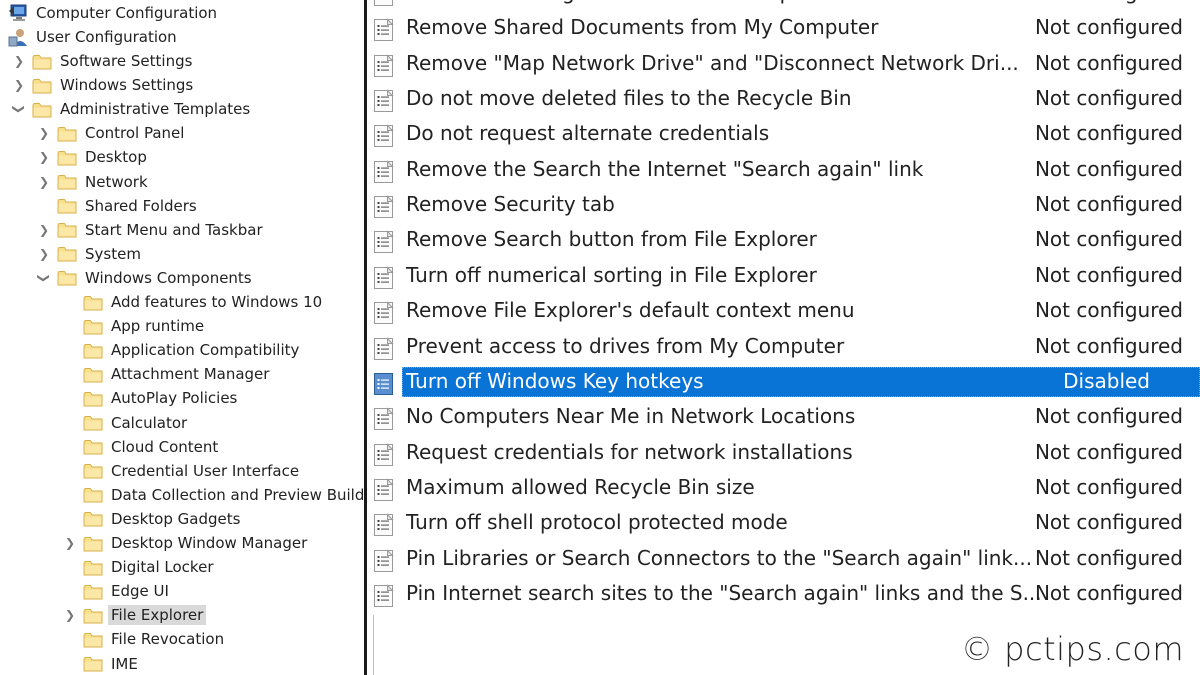 The height and width of the screenshot is (675, 1200). Describe the element at coordinates (19, 37) in the screenshot. I see `user-config-icon` at that location.